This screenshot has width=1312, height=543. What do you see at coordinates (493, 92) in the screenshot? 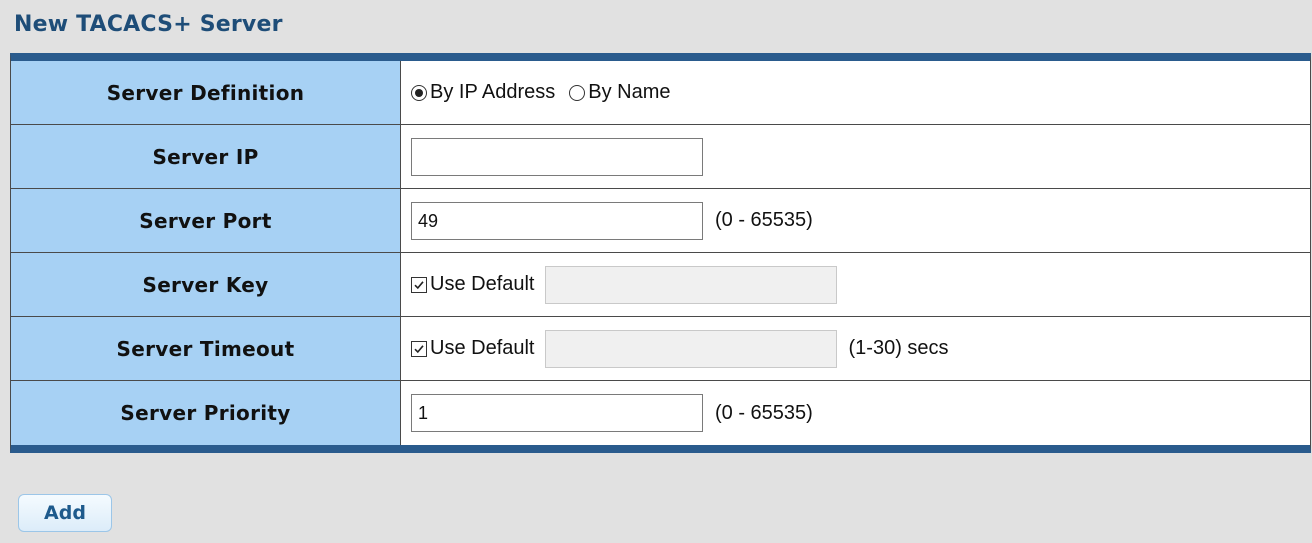
I see `radio-by-ip-address-label: By IP Address` at bounding box center [493, 92].